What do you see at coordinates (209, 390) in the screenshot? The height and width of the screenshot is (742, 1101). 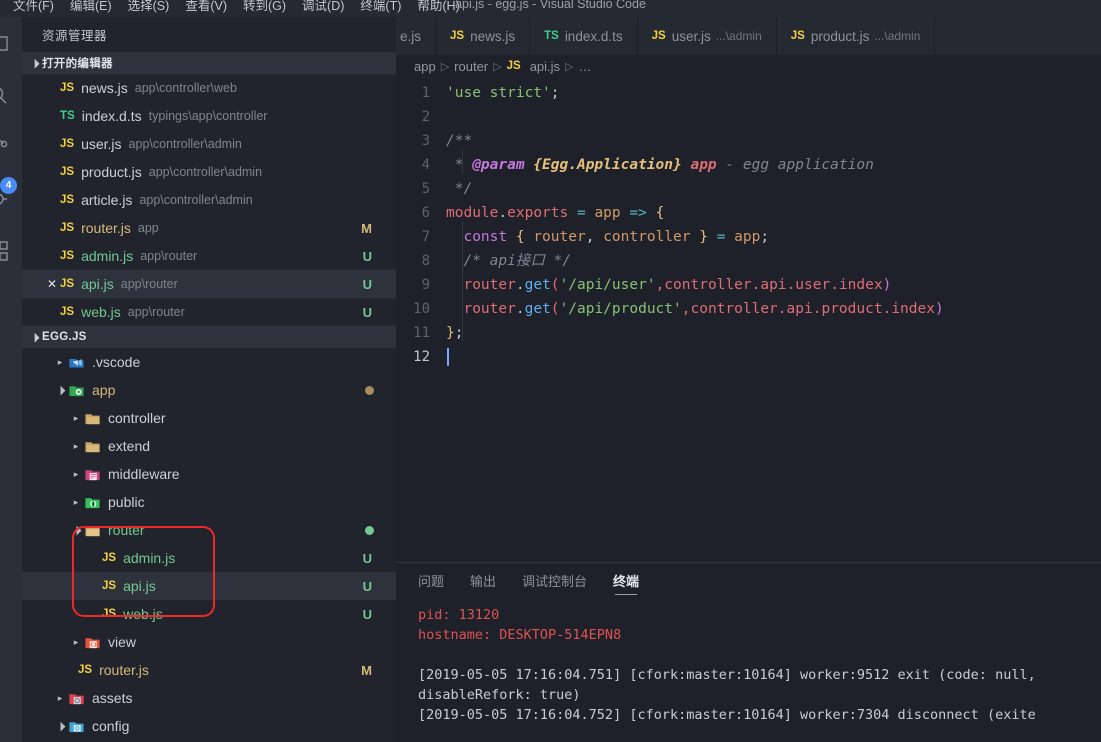 I see `tree-item-app: app` at bounding box center [209, 390].